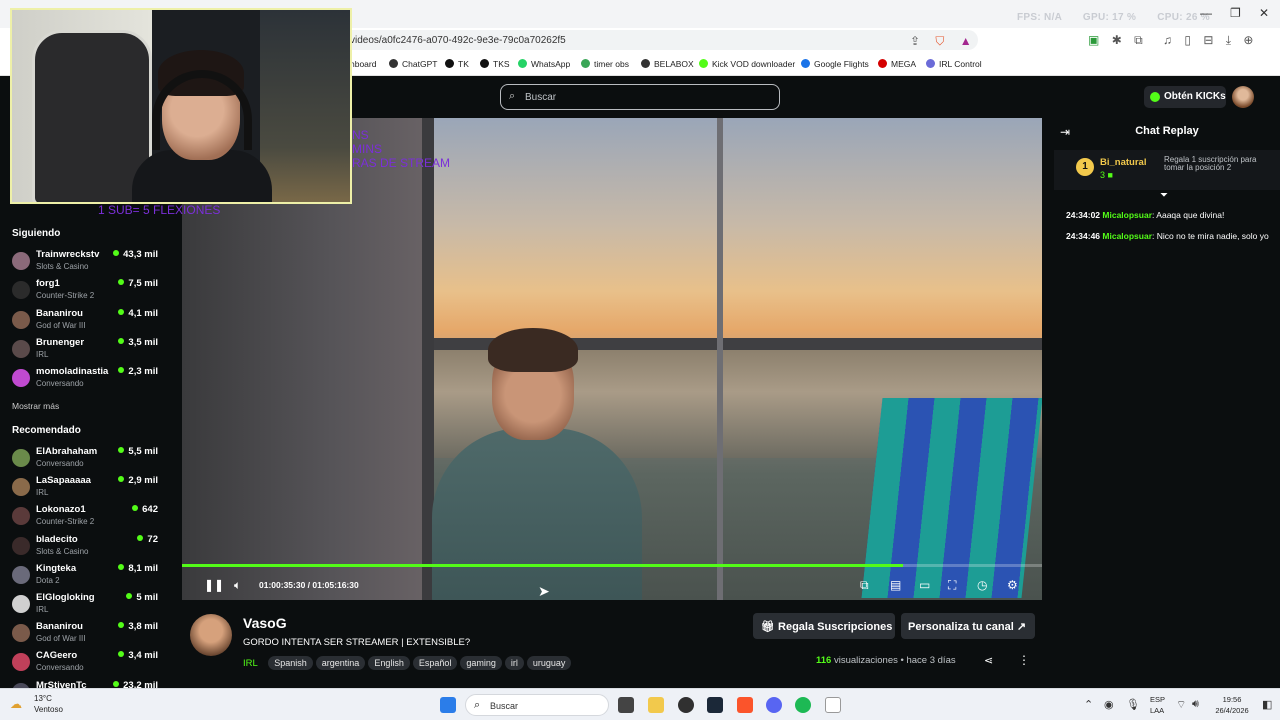 The width and height of the screenshot is (1280, 720). What do you see at coordinates (988, 660) in the screenshot?
I see `share-icon: ⋖` at bounding box center [988, 660].